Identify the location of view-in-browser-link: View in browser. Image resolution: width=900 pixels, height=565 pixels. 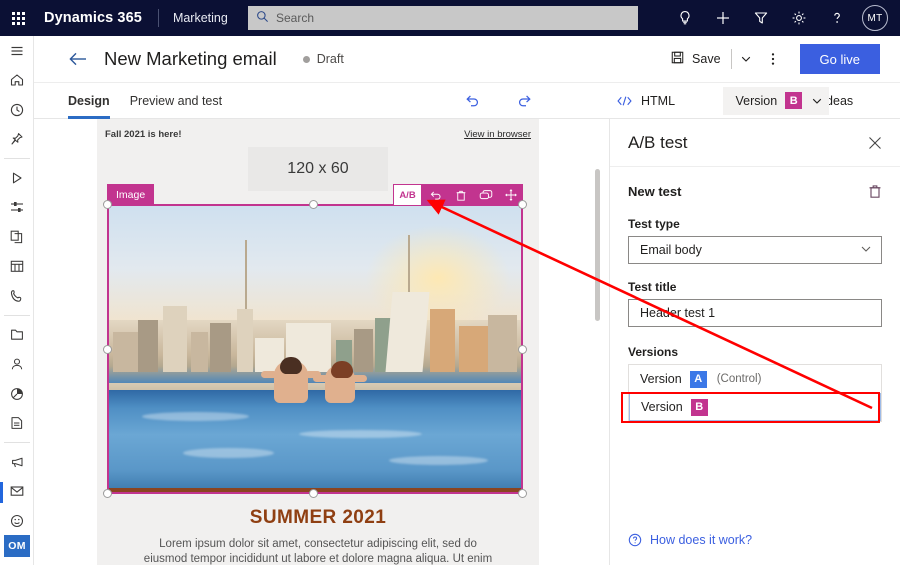
(497, 134).